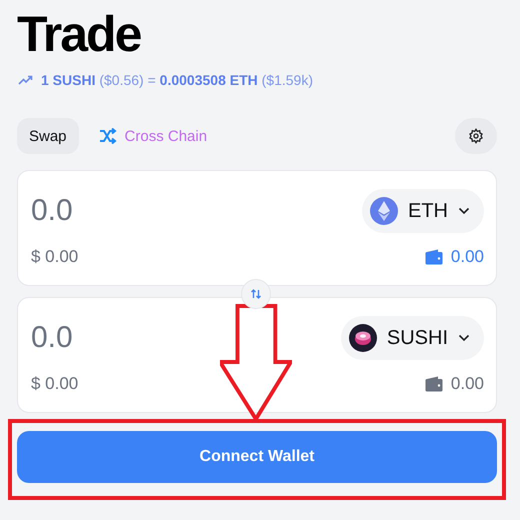 Image resolution: width=520 pixels, height=520 pixels. I want to click on mode-tab: Cross Chain, so click(153, 136).